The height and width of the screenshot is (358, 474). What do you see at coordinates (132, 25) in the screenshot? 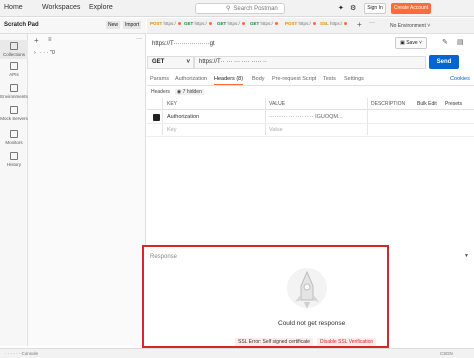
I see `import-button: Import` at bounding box center [132, 25].